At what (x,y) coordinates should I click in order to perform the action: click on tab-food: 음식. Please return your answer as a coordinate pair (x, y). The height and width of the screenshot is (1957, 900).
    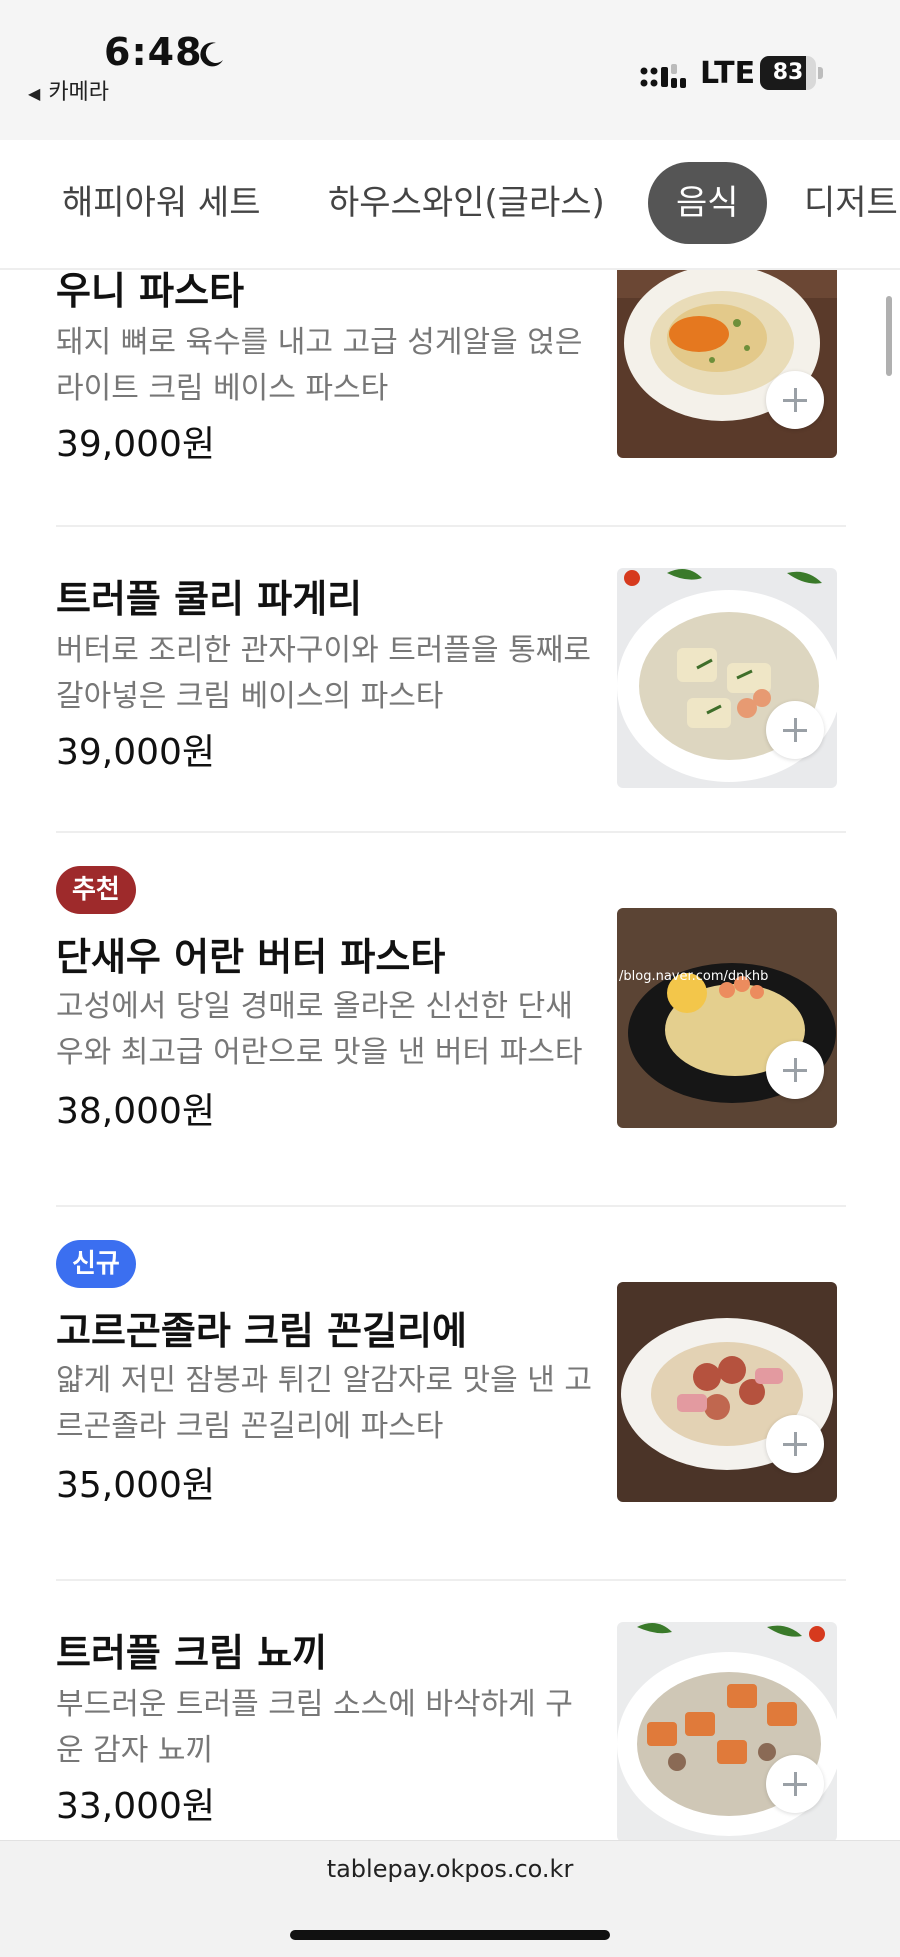
    Looking at the image, I should click on (707, 203).